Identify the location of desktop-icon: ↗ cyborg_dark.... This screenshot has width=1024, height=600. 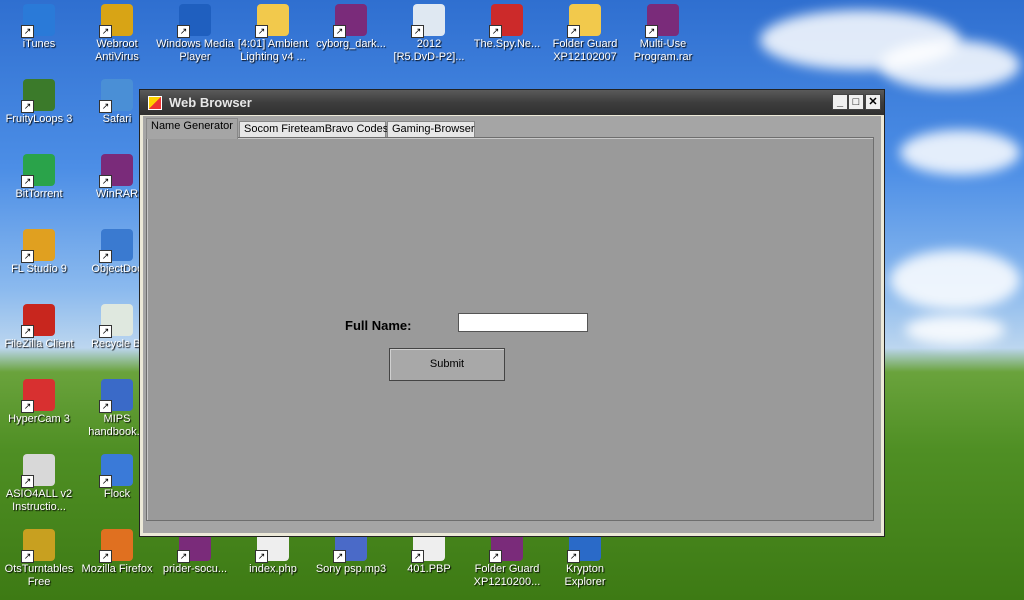
(351, 27).